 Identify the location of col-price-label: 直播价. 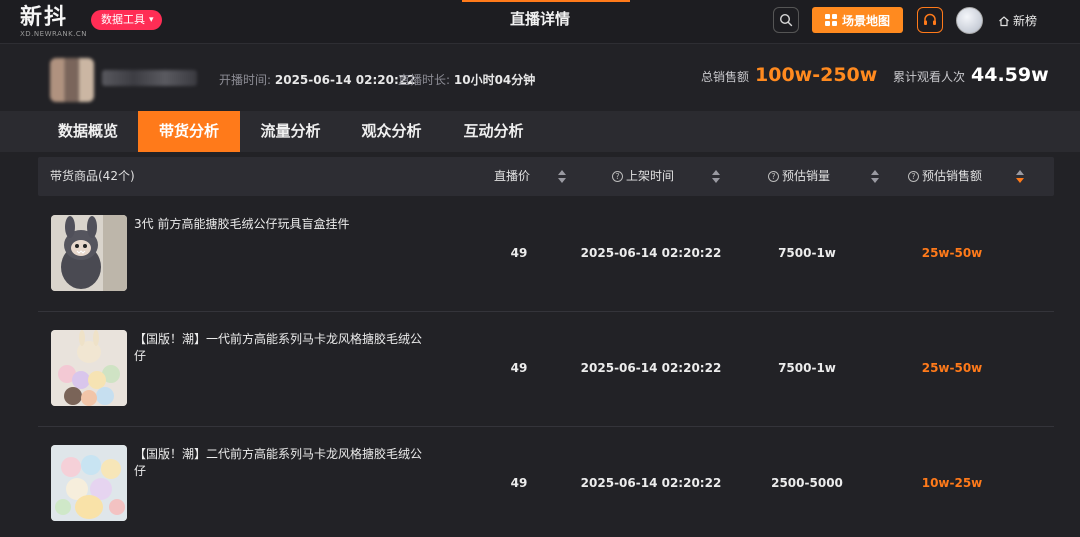
(512, 176).